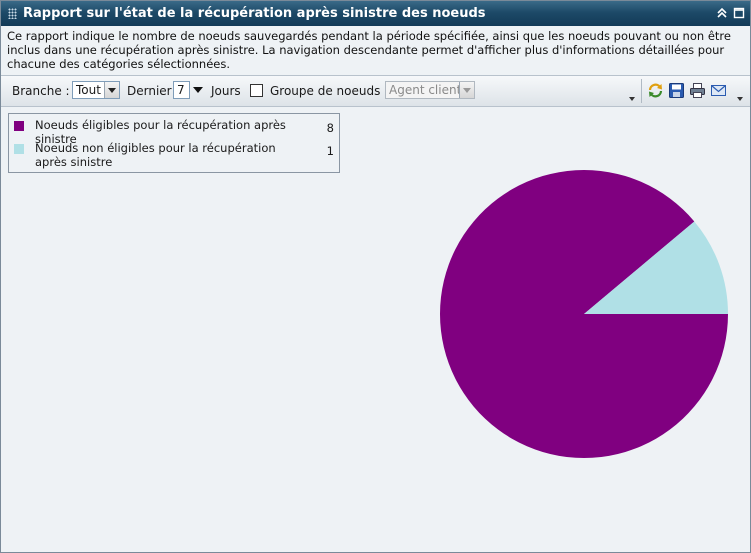  Describe the element at coordinates (41, 91) in the screenshot. I see `branch-label: Branche :` at that location.